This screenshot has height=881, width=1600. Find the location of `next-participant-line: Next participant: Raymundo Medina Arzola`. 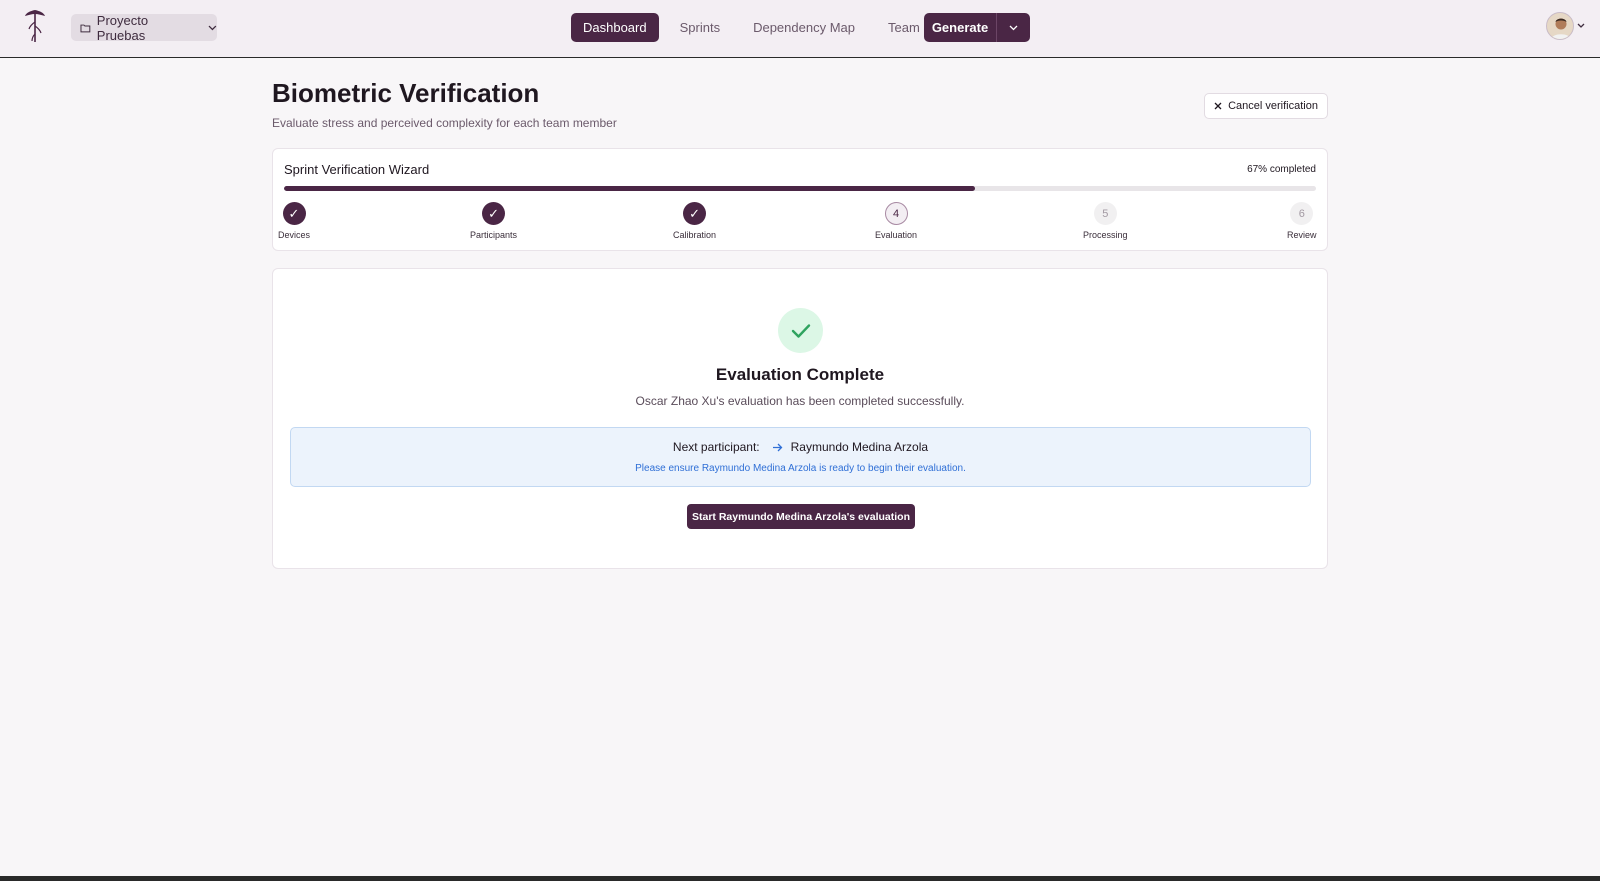

next-participant-line: Next participant: Raymundo Medina Arzola is located at coordinates (800, 447).